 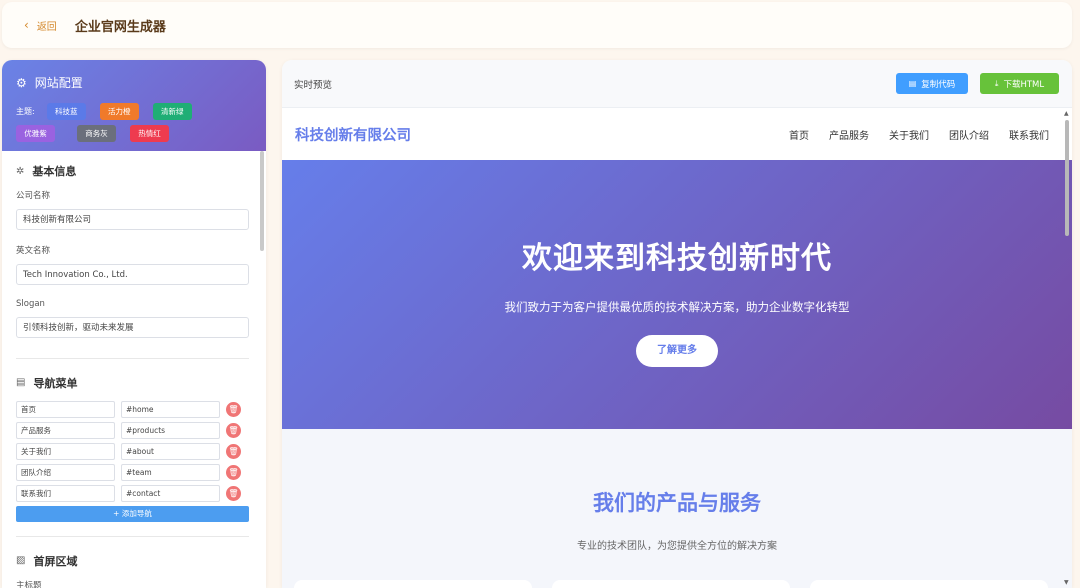 What do you see at coordinates (799, 134) in the screenshot?
I see `preview-menu-item: 首页` at bounding box center [799, 134].